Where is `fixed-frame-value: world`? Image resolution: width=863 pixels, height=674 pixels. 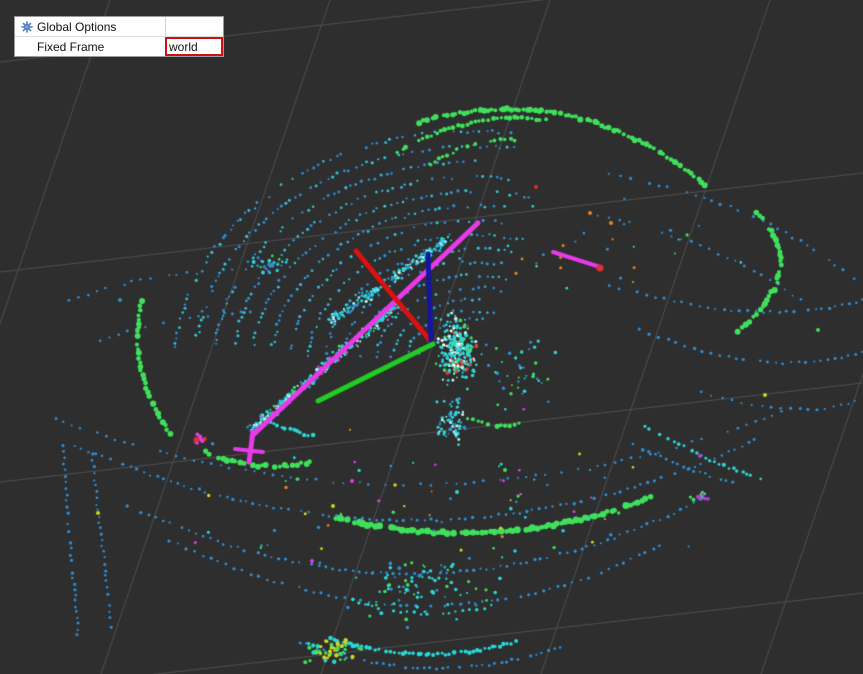 fixed-frame-value: world is located at coordinates (194, 46).